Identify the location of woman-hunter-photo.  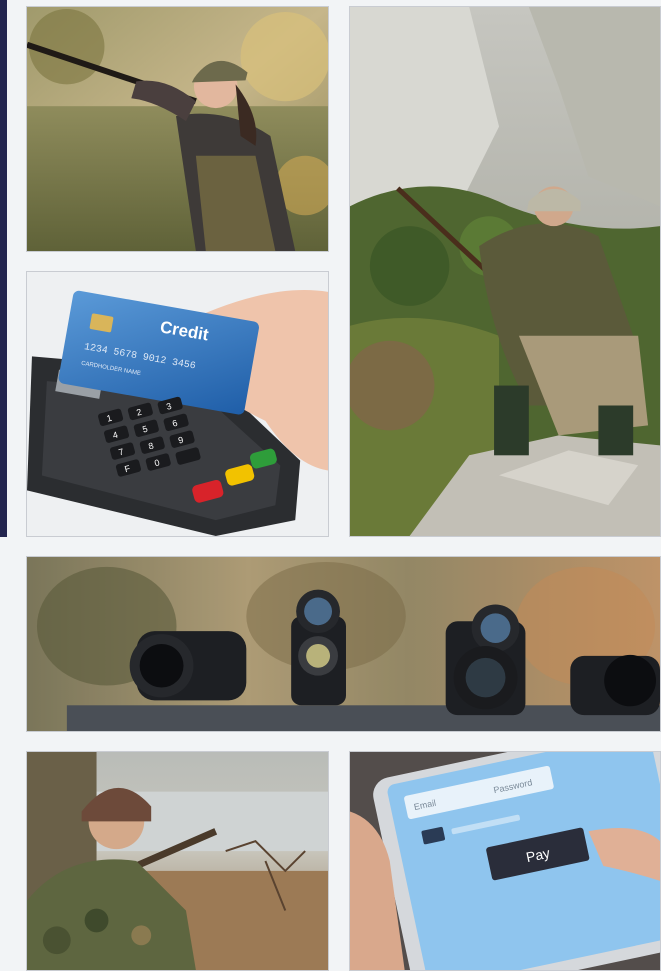
(177, 129).